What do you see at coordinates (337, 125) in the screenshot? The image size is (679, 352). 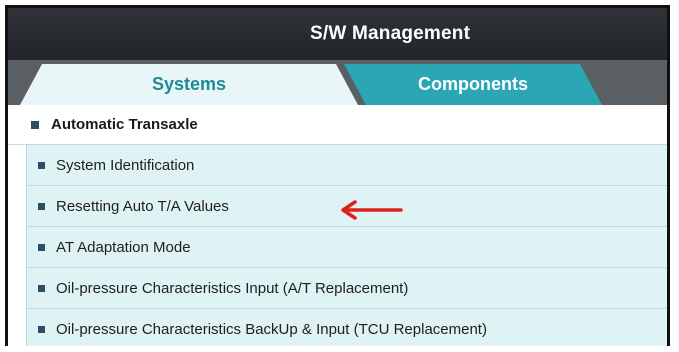 I see `section-header-automatic-transaxle: Automatic Transaxle` at bounding box center [337, 125].